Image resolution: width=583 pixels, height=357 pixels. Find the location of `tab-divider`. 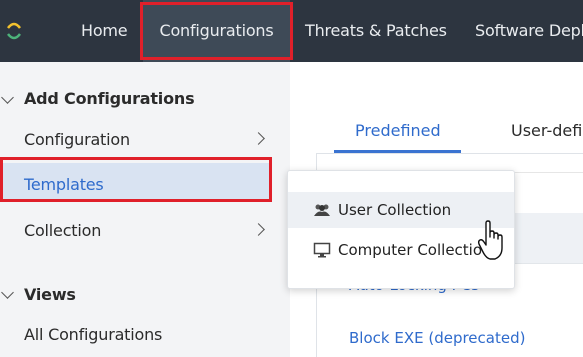

tab-divider is located at coordinates (449, 153).